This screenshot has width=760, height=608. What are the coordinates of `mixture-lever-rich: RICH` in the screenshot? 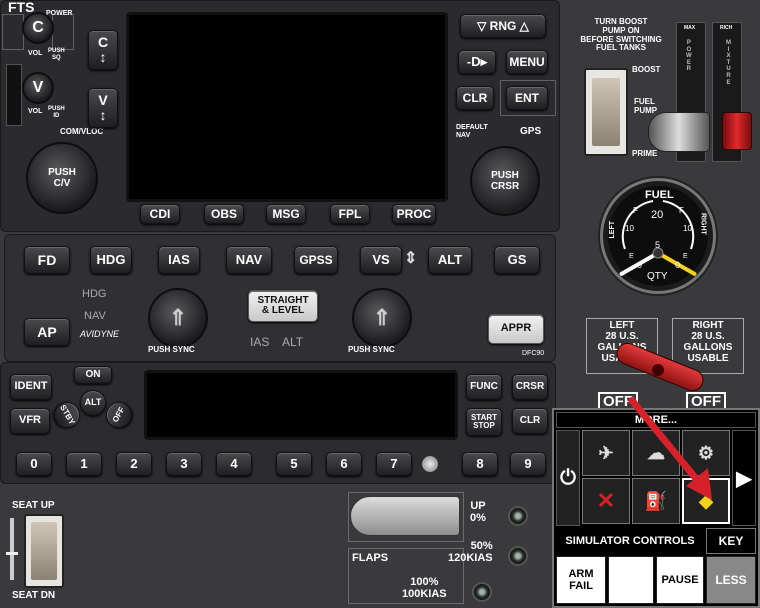 It's located at (726, 28).